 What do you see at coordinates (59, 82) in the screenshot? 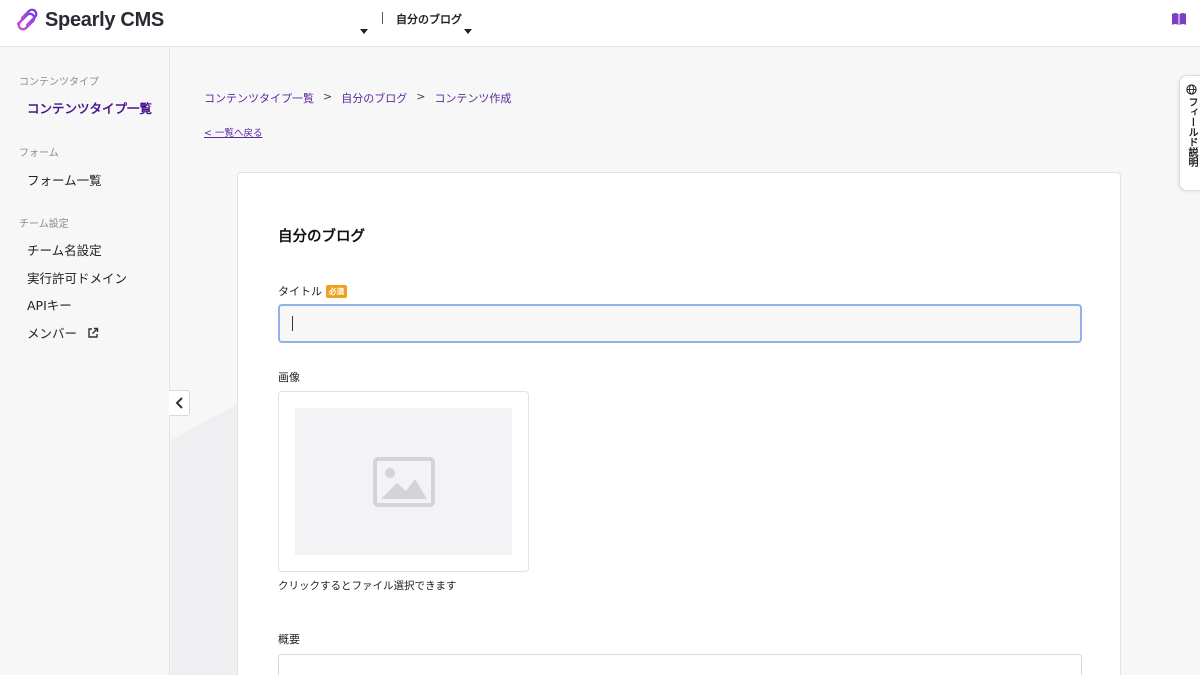
I see `sidebar-section-content-types: コンテンツタイプ` at bounding box center [59, 82].